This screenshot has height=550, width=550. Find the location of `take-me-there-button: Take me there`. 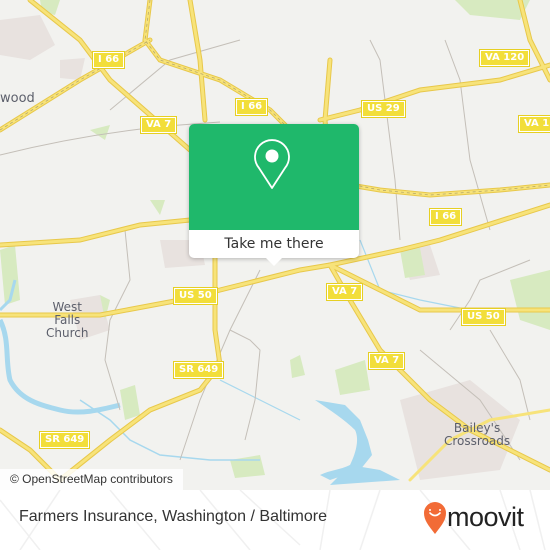

take-me-there-button: Take me there is located at coordinates (274, 244).